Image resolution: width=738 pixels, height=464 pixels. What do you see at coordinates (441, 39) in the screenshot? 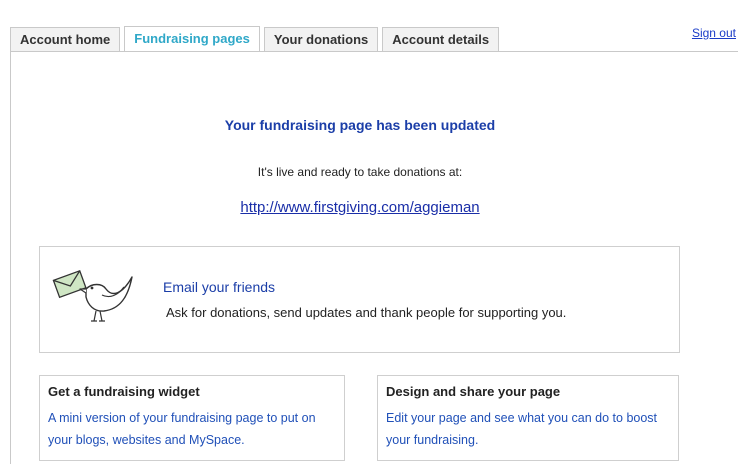
I see `tab-account-details: Account details` at bounding box center [441, 39].